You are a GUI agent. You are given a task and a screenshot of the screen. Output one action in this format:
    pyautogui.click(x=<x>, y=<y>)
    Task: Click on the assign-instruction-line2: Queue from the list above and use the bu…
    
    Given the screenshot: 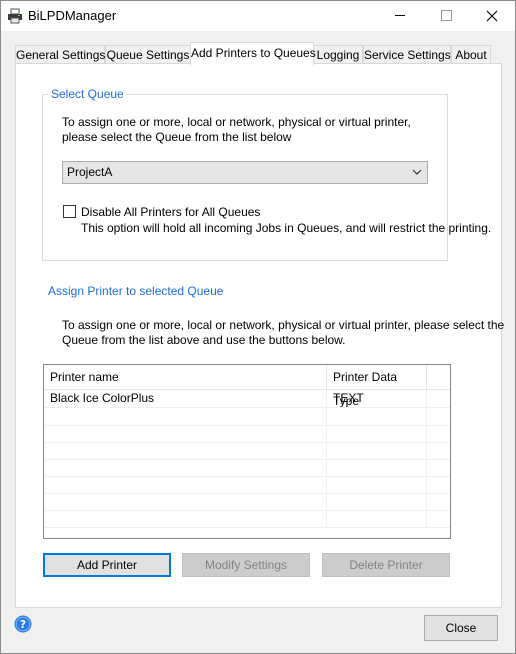 What is the action you would take?
    pyautogui.click(x=204, y=340)
    